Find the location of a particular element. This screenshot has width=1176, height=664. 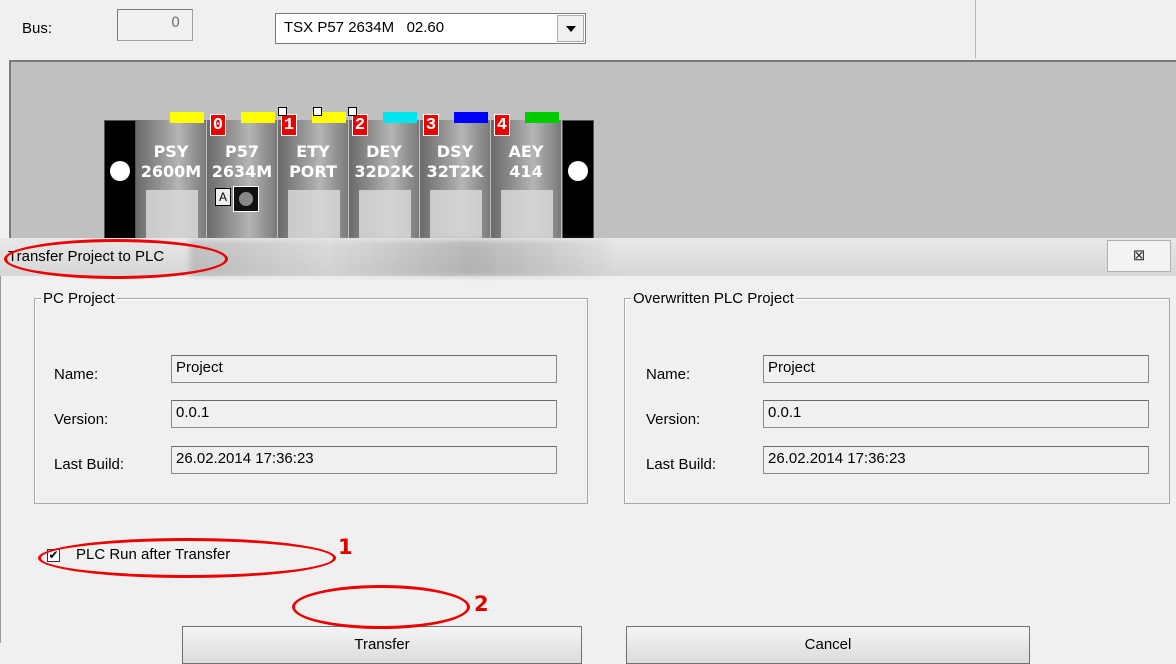

plc-build-label: Last Build: is located at coordinates (681, 464).